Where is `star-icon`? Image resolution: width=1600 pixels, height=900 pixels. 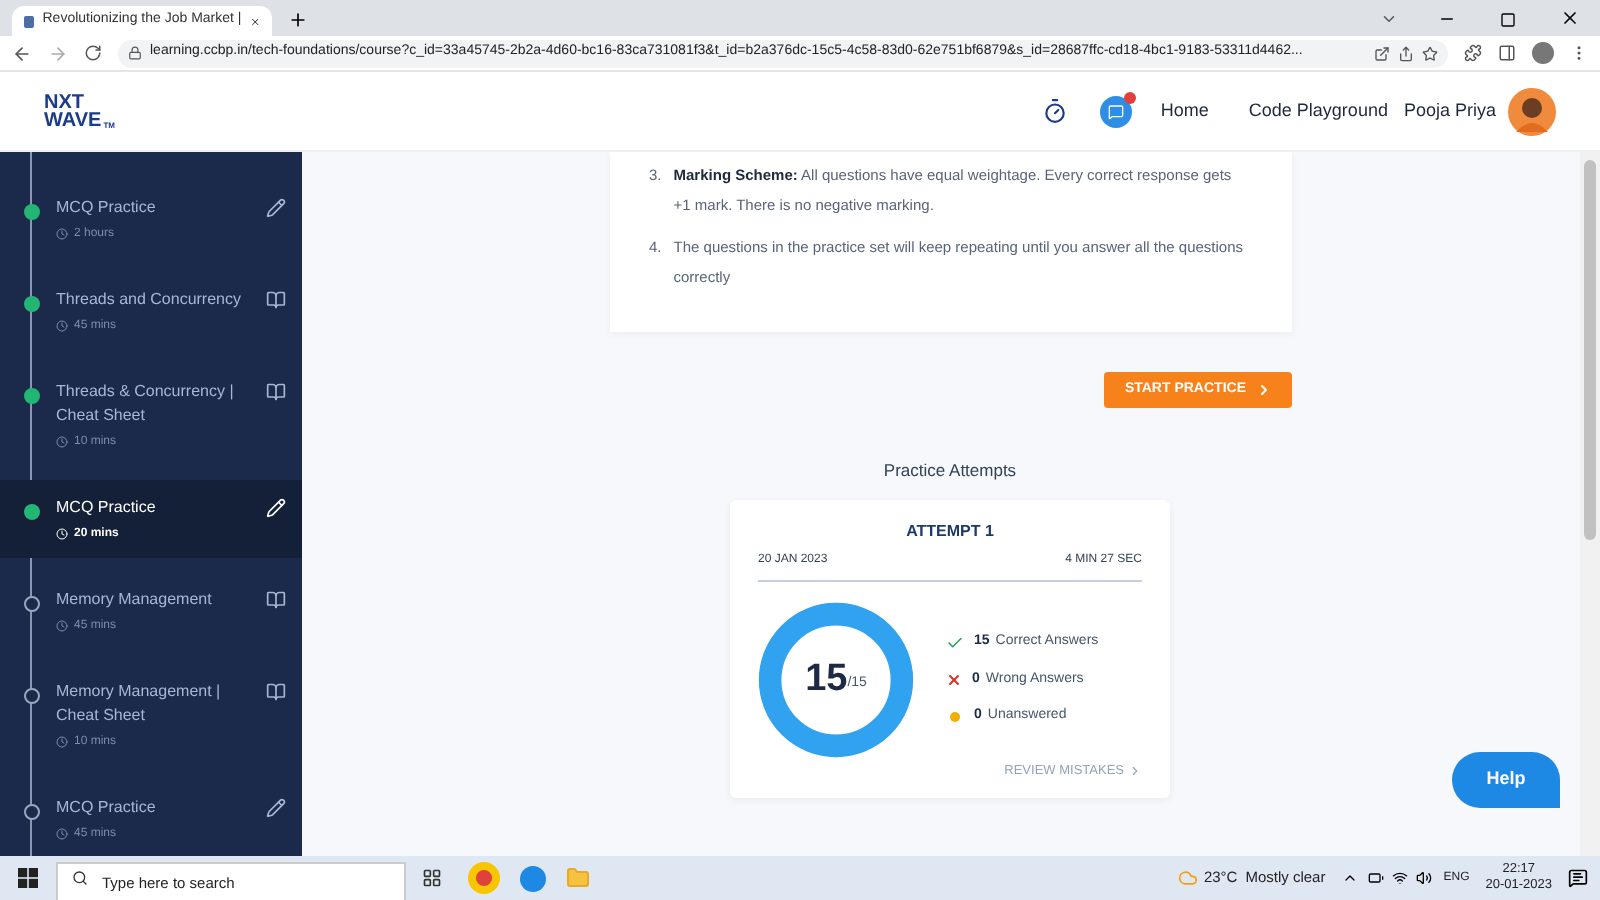 star-icon is located at coordinates (1430, 53).